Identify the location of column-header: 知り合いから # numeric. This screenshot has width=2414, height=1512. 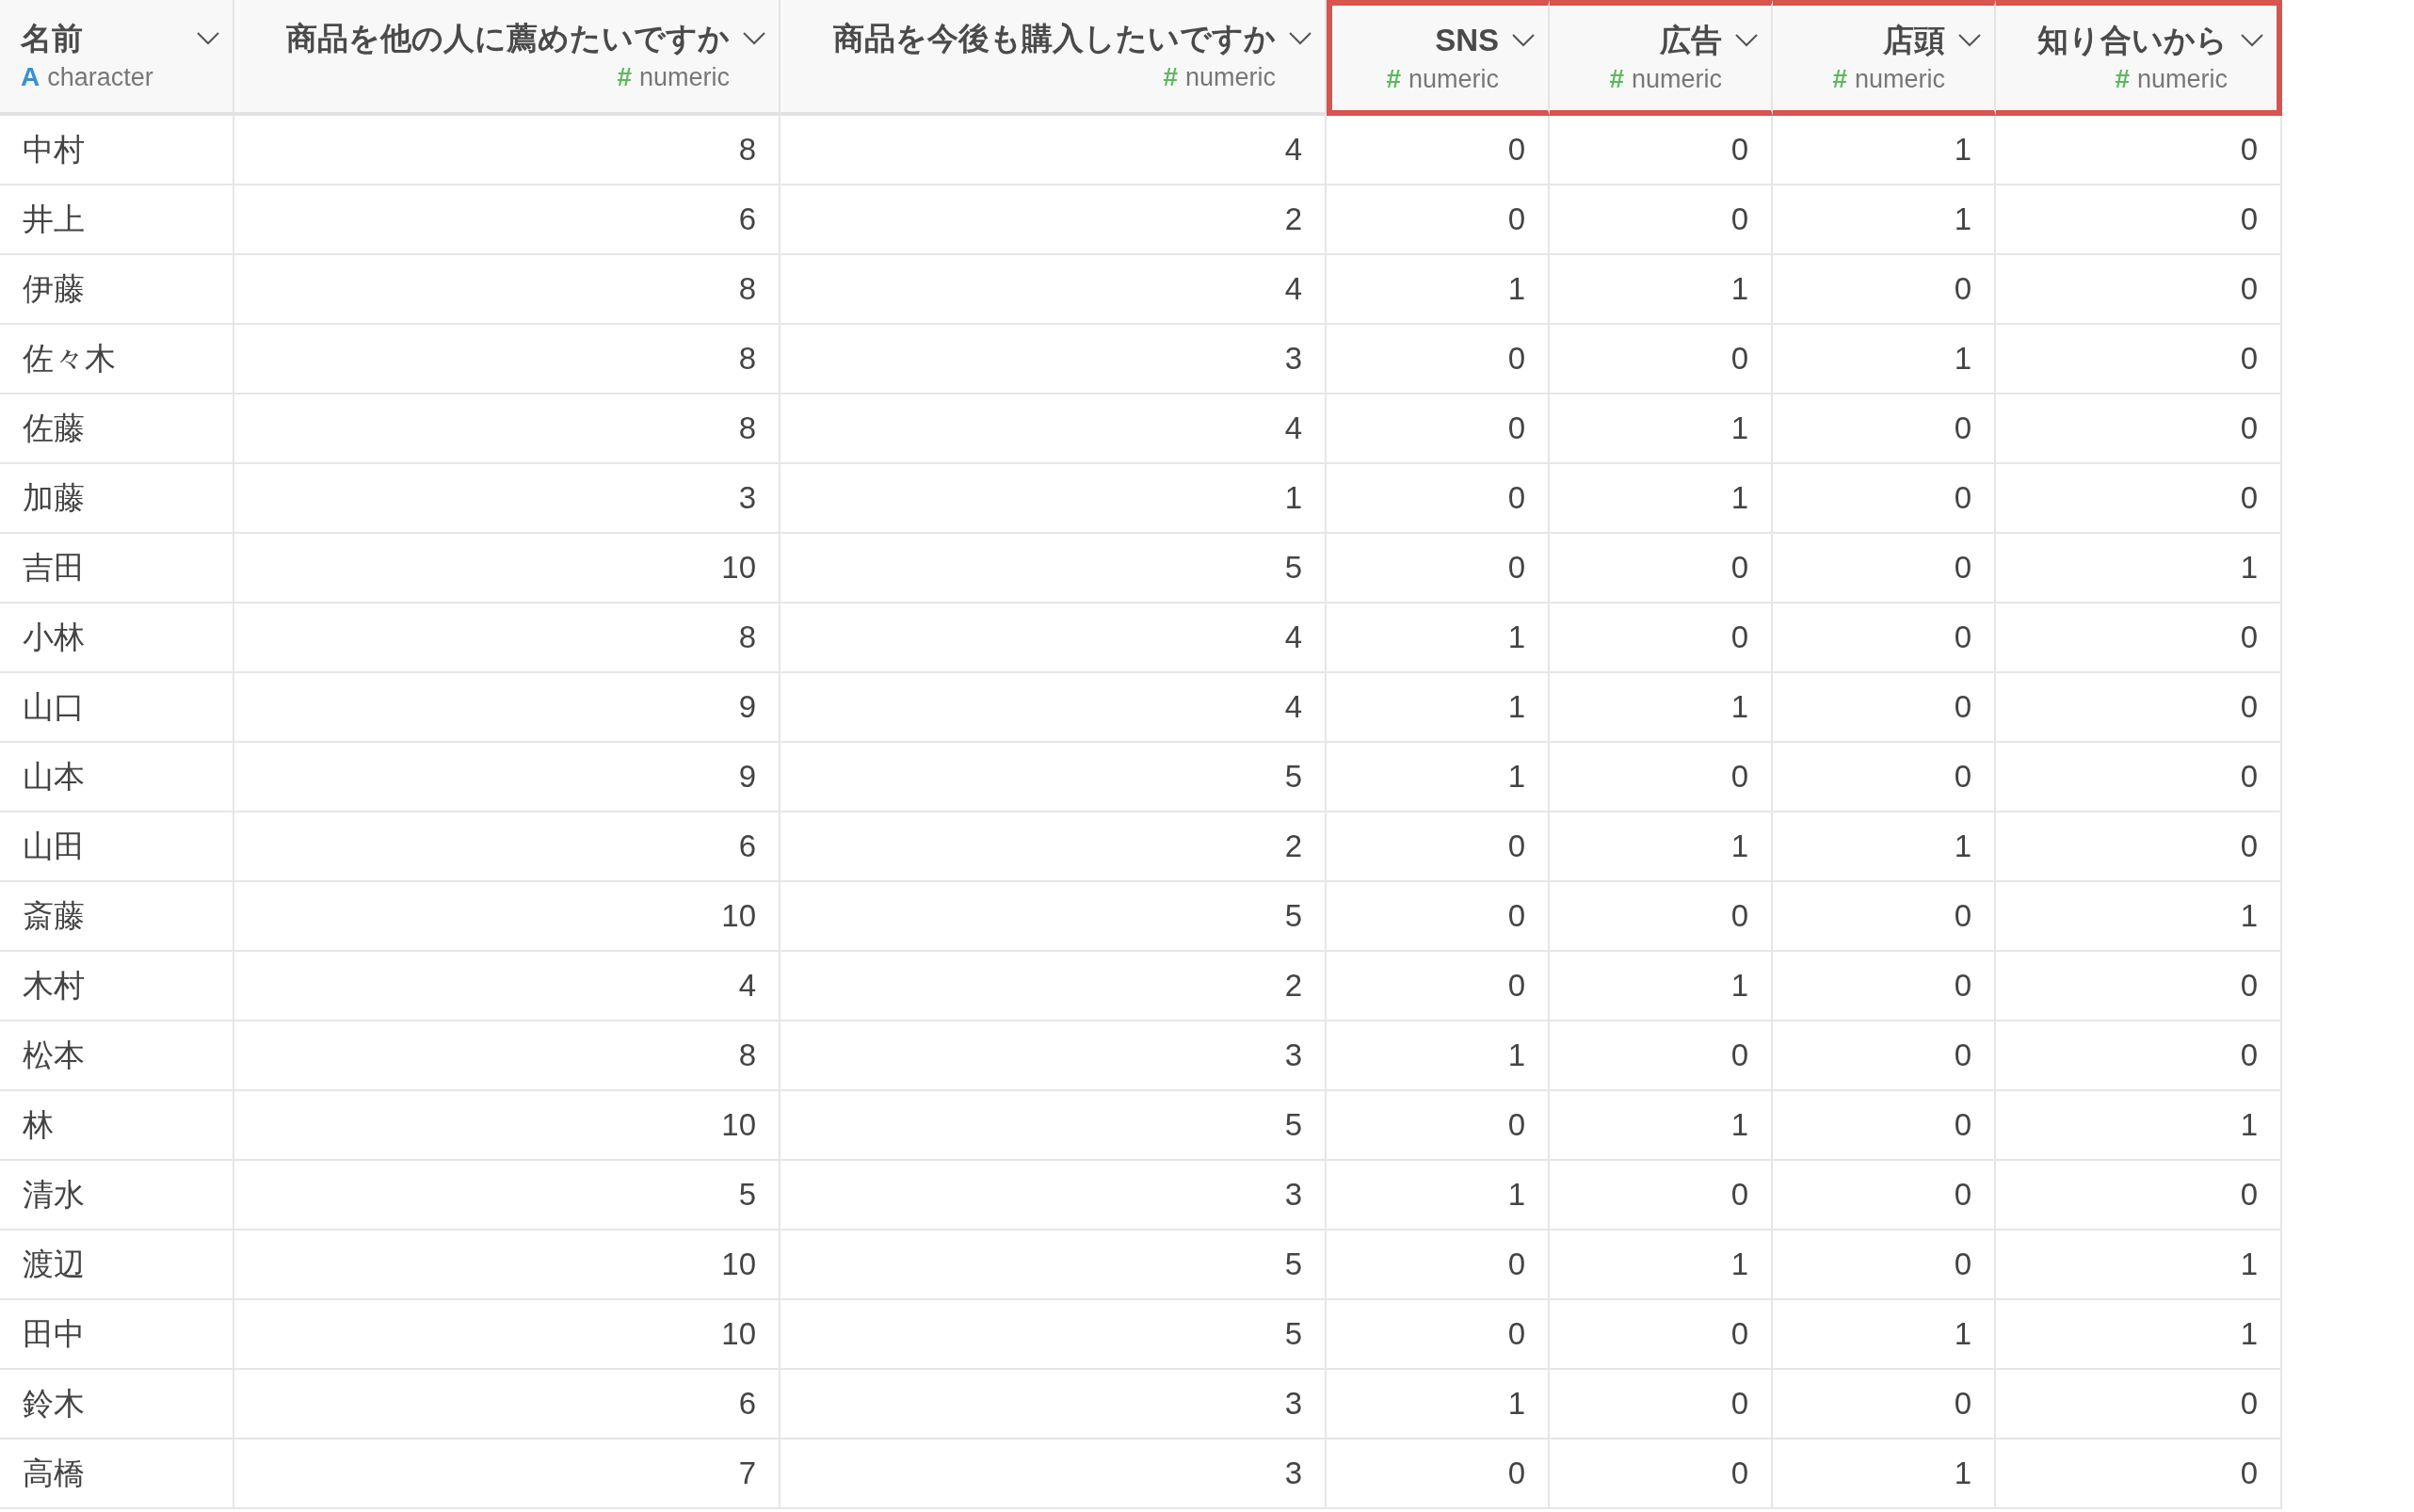
(2139, 58).